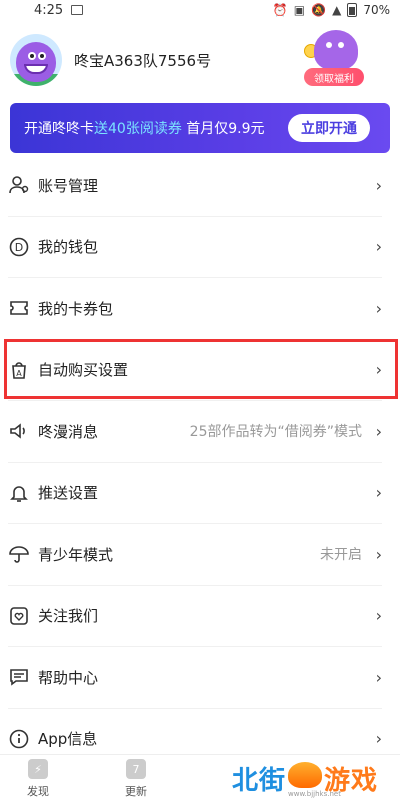 The image size is (400, 801). Describe the element at coordinates (49, 10) in the screenshot. I see `status-time: 4:25` at that location.